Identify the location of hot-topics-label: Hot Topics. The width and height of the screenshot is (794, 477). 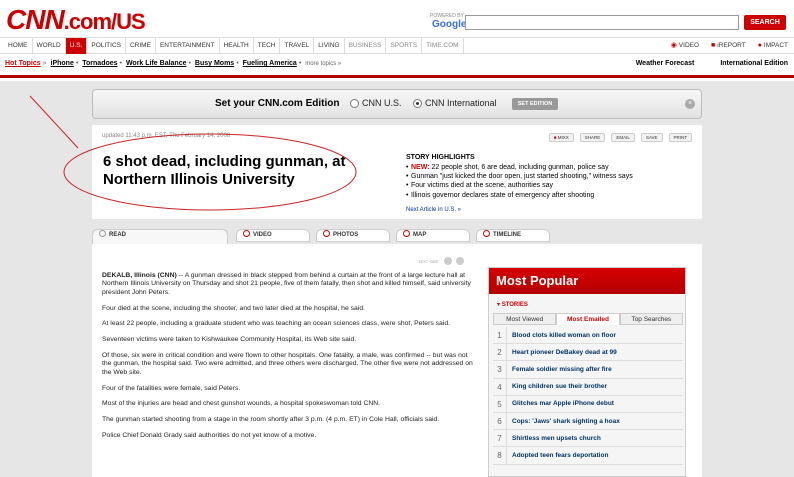
(23, 63).